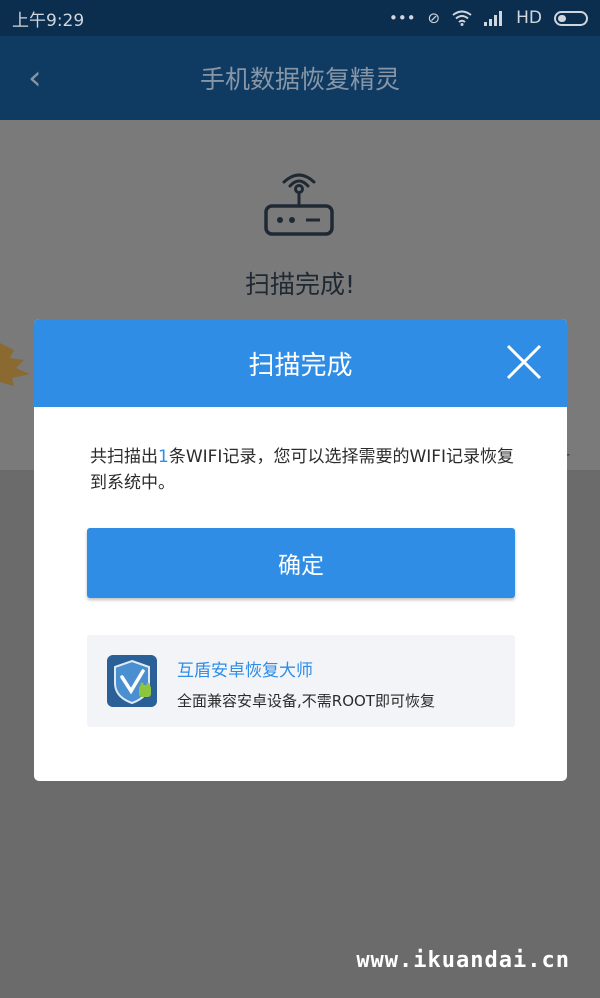  I want to click on scan-status-text: 扫描完成!, so click(300, 284).